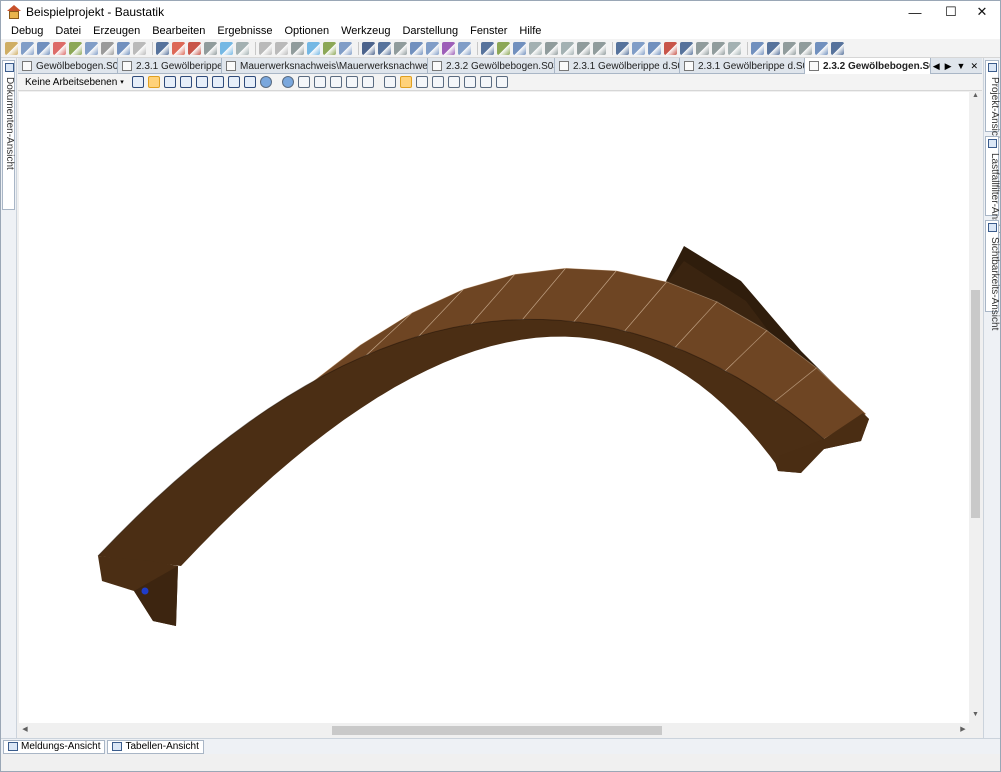  I want to click on toolbar-tool-11-icon, so click(178, 48).